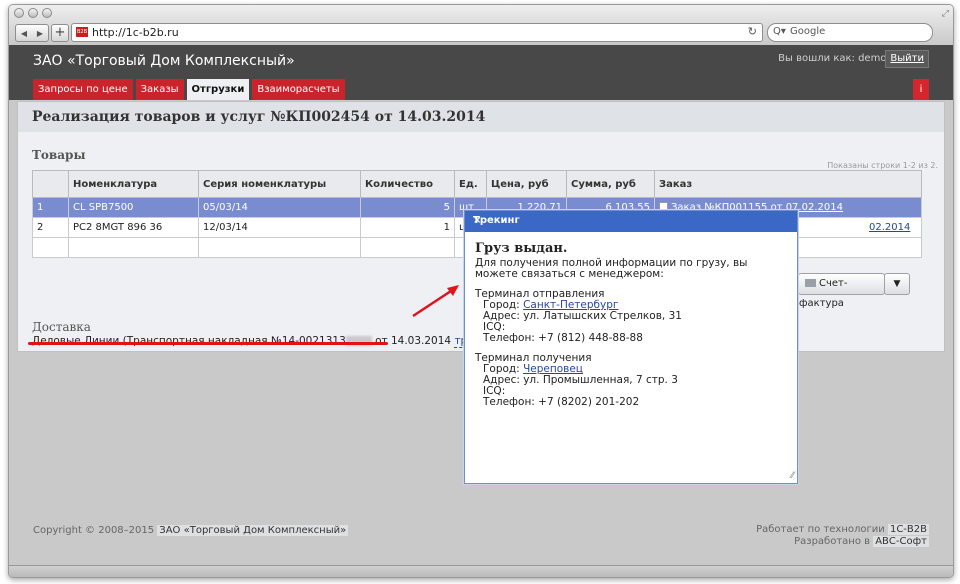  What do you see at coordinates (208, 343) in the screenshot?
I see `annotation-underline` at bounding box center [208, 343].